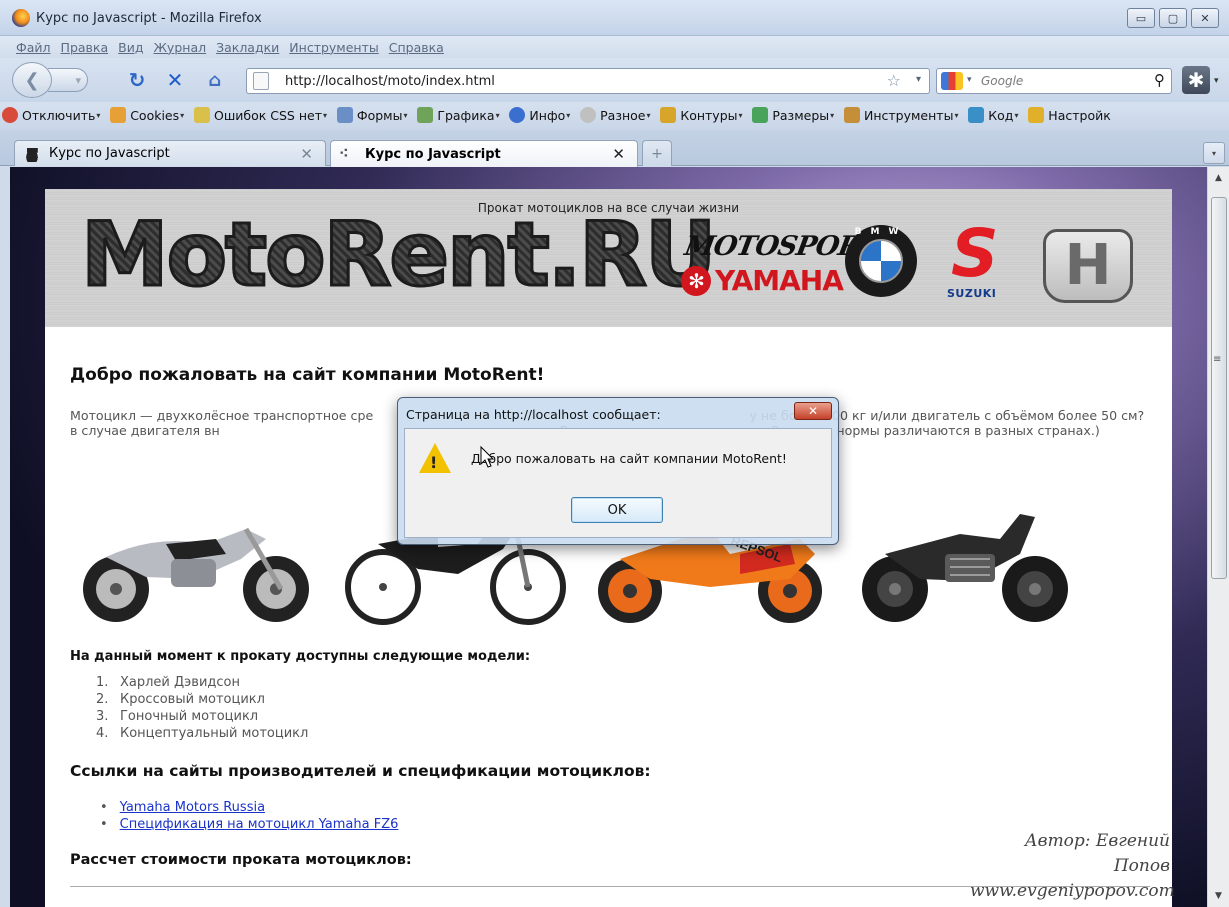 The height and width of the screenshot is (907, 1229). What do you see at coordinates (1072, 891) in the screenshot?
I see `author-site: www.evgeniypopov.com` at bounding box center [1072, 891].